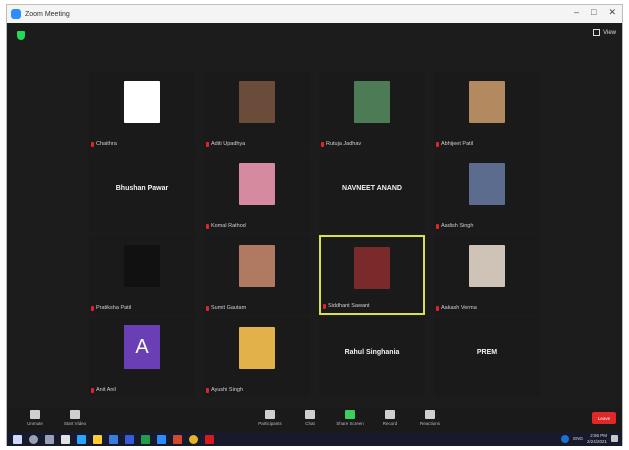 The height and width of the screenshot is (450, 629). What do you see at coordinates (65, 439) in the screenshot?
I see `file-icon` at bounding box center [65, 439].